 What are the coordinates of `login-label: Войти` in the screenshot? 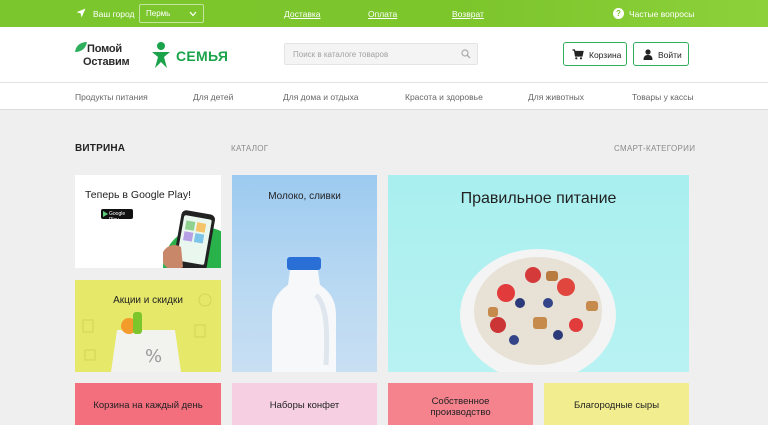 It's located at (670, 55).